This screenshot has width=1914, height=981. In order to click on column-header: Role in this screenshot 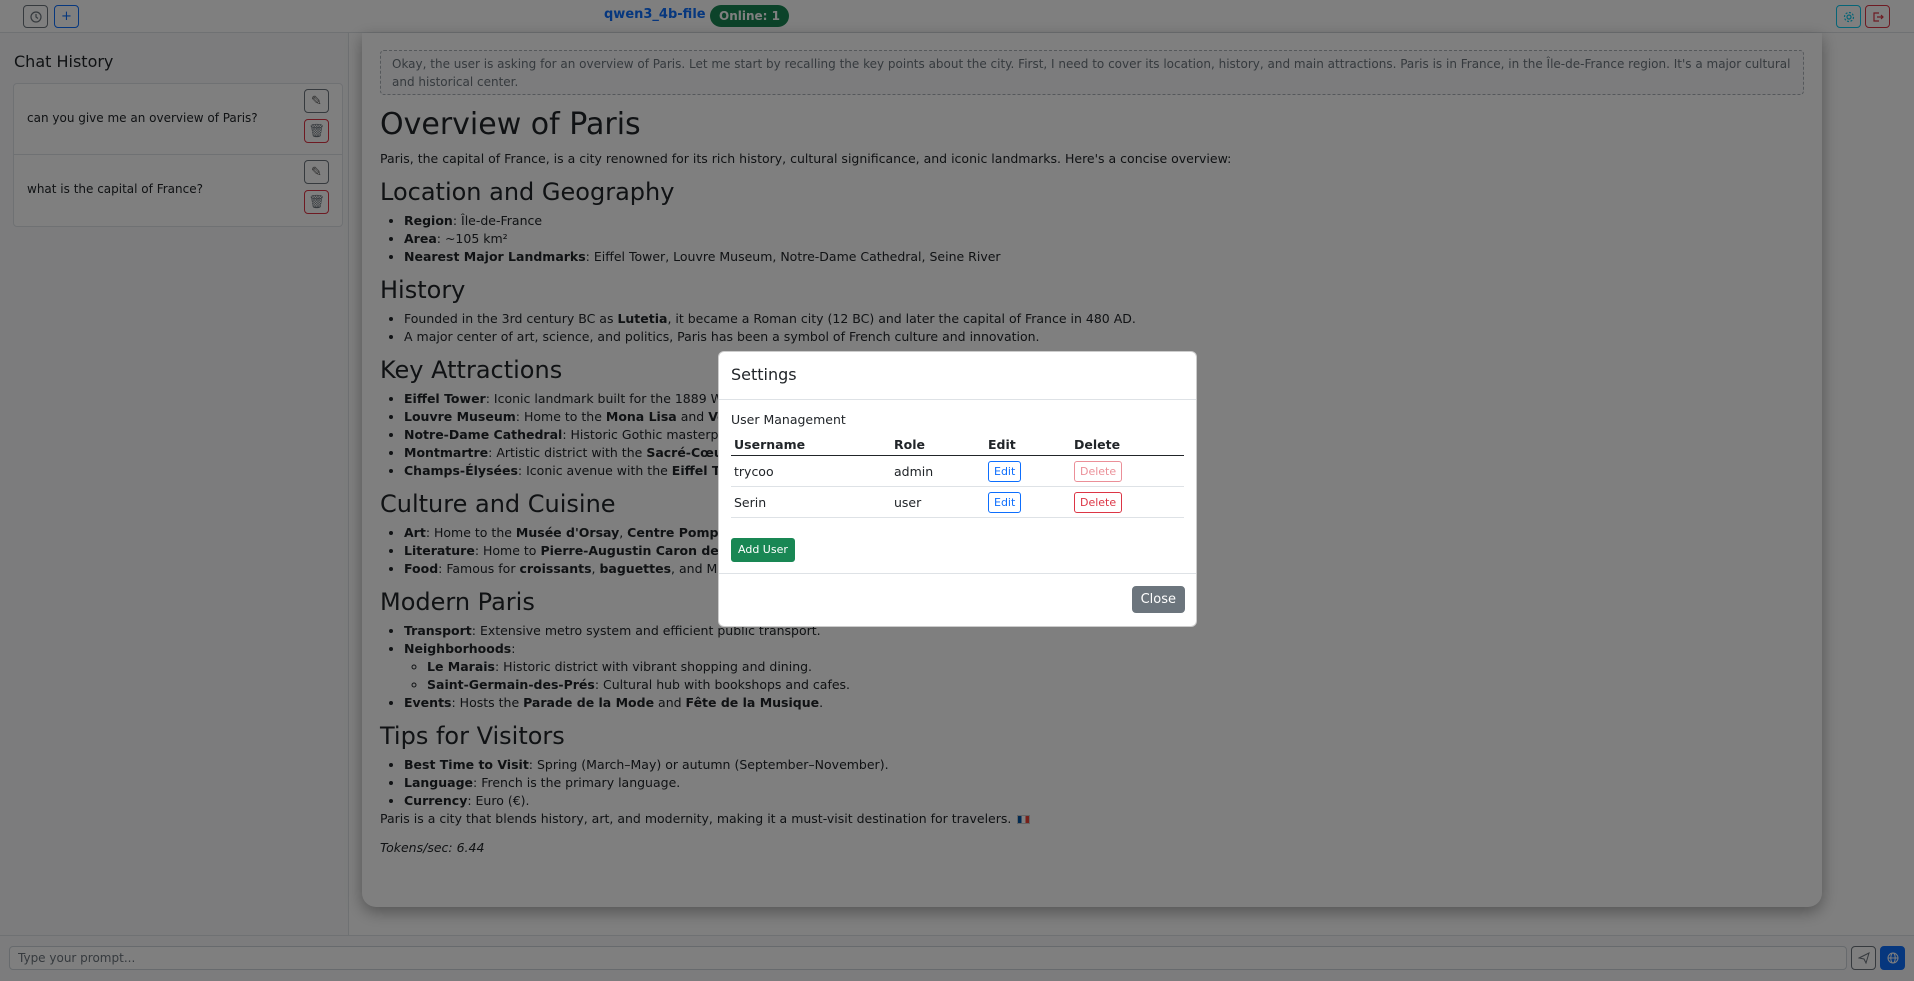, I will do `click(938, 444)`.